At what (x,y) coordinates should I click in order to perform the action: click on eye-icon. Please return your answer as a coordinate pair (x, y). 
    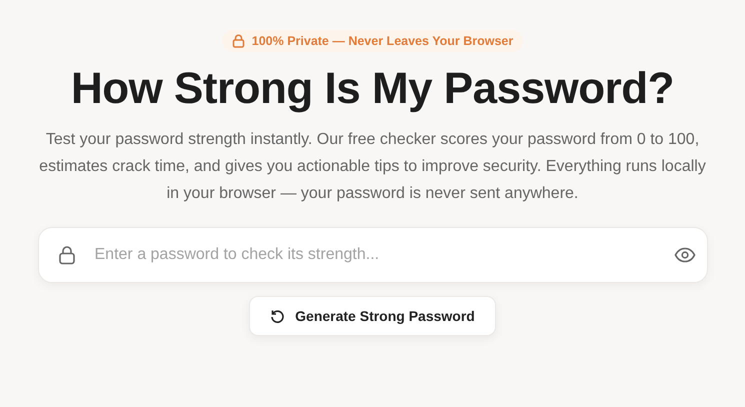
    Looking at the image, I should click on (685, 255).